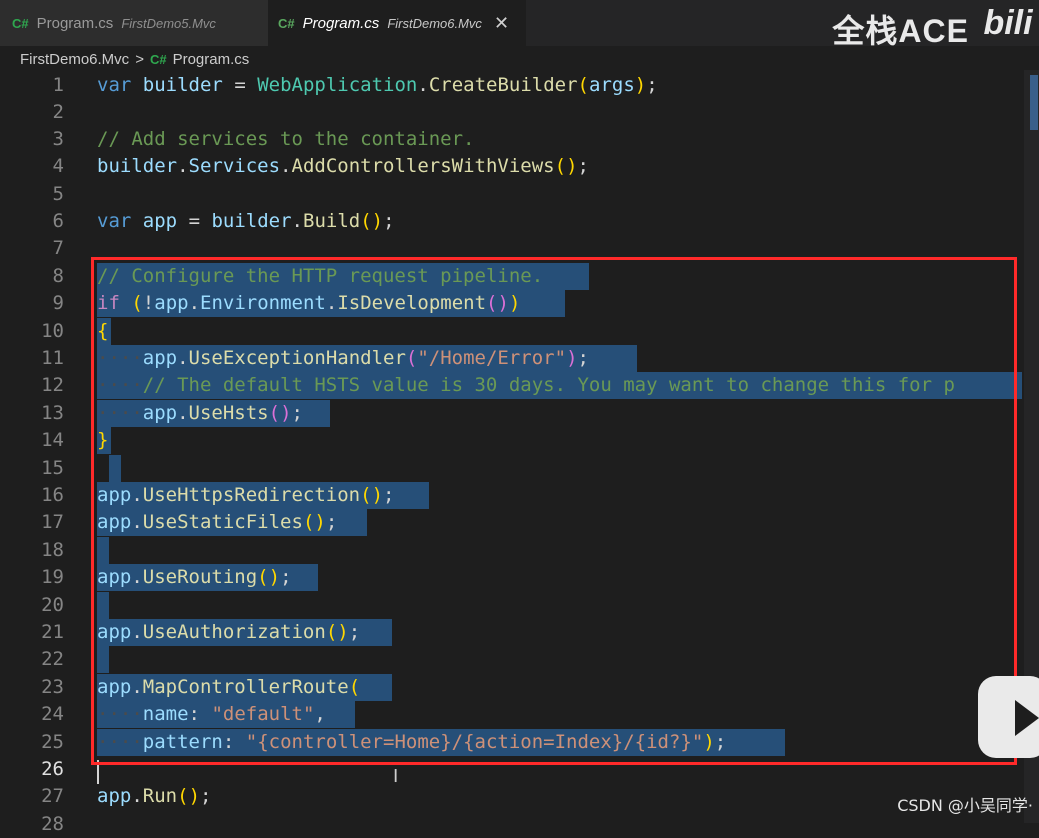 Image resolution: width=1039 pixels, height=838 pixels. Describe the element at coordinates (74, 59) in the screenshot. I see `breadcrumb-project: FirstDemo6.Mvc` at that location.